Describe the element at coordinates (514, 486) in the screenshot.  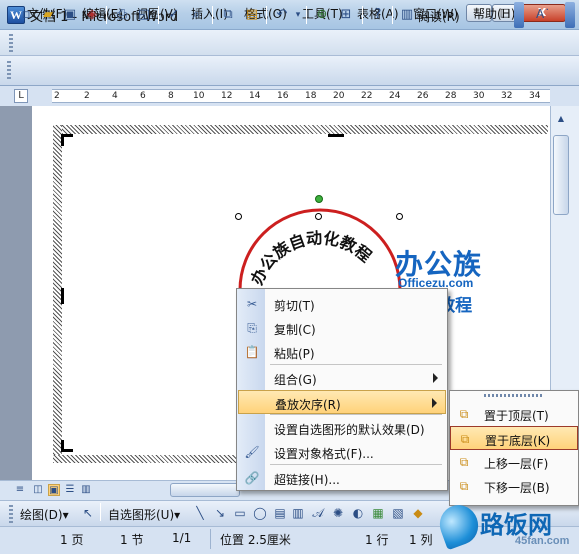
I see `menu-item-send-backward: ⧉ 下移一层(B)` at that location.